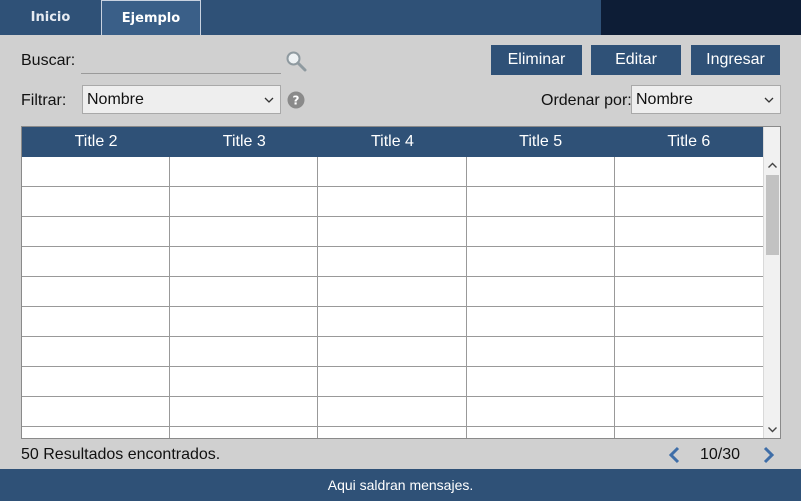 The height and width of the screenshot is (501, 801). What do you see at coordinates (735, 60) in the screenshot?
I see `insert-button: Ingresar` at bounding box center [735, 60].